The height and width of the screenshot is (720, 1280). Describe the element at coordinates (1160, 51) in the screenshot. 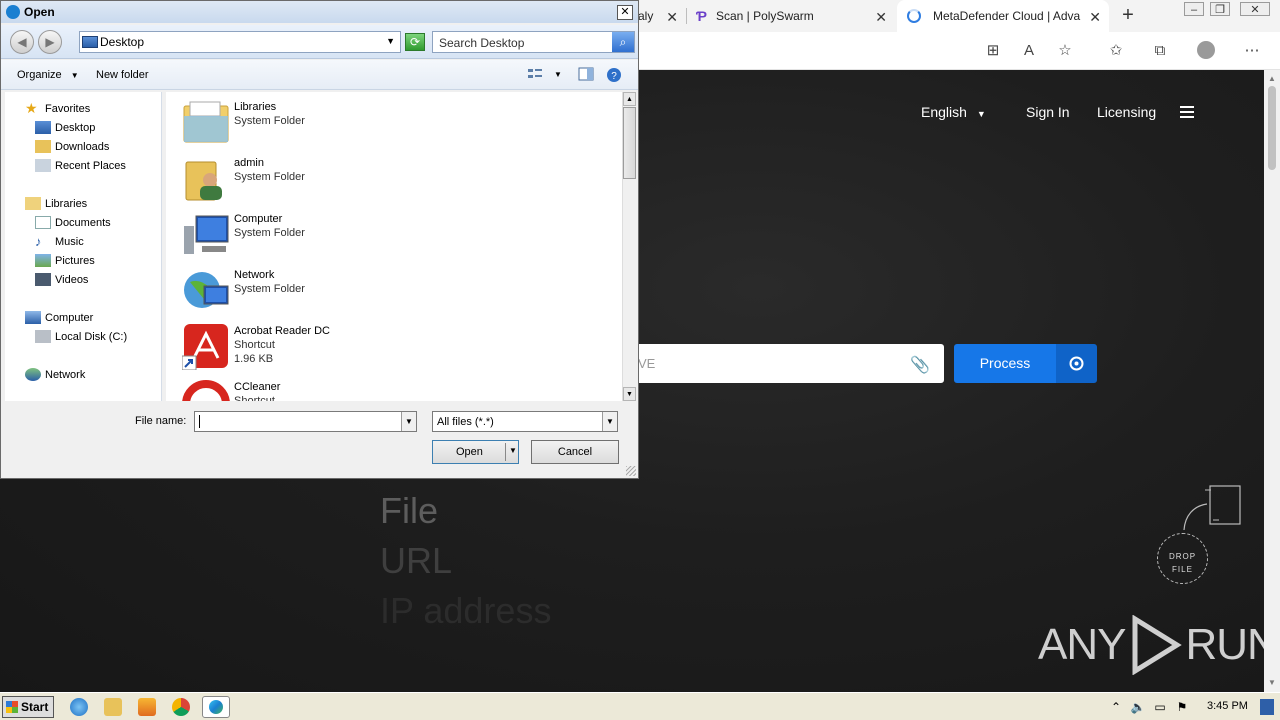

I see `collections-icon: ⧉` at that location.